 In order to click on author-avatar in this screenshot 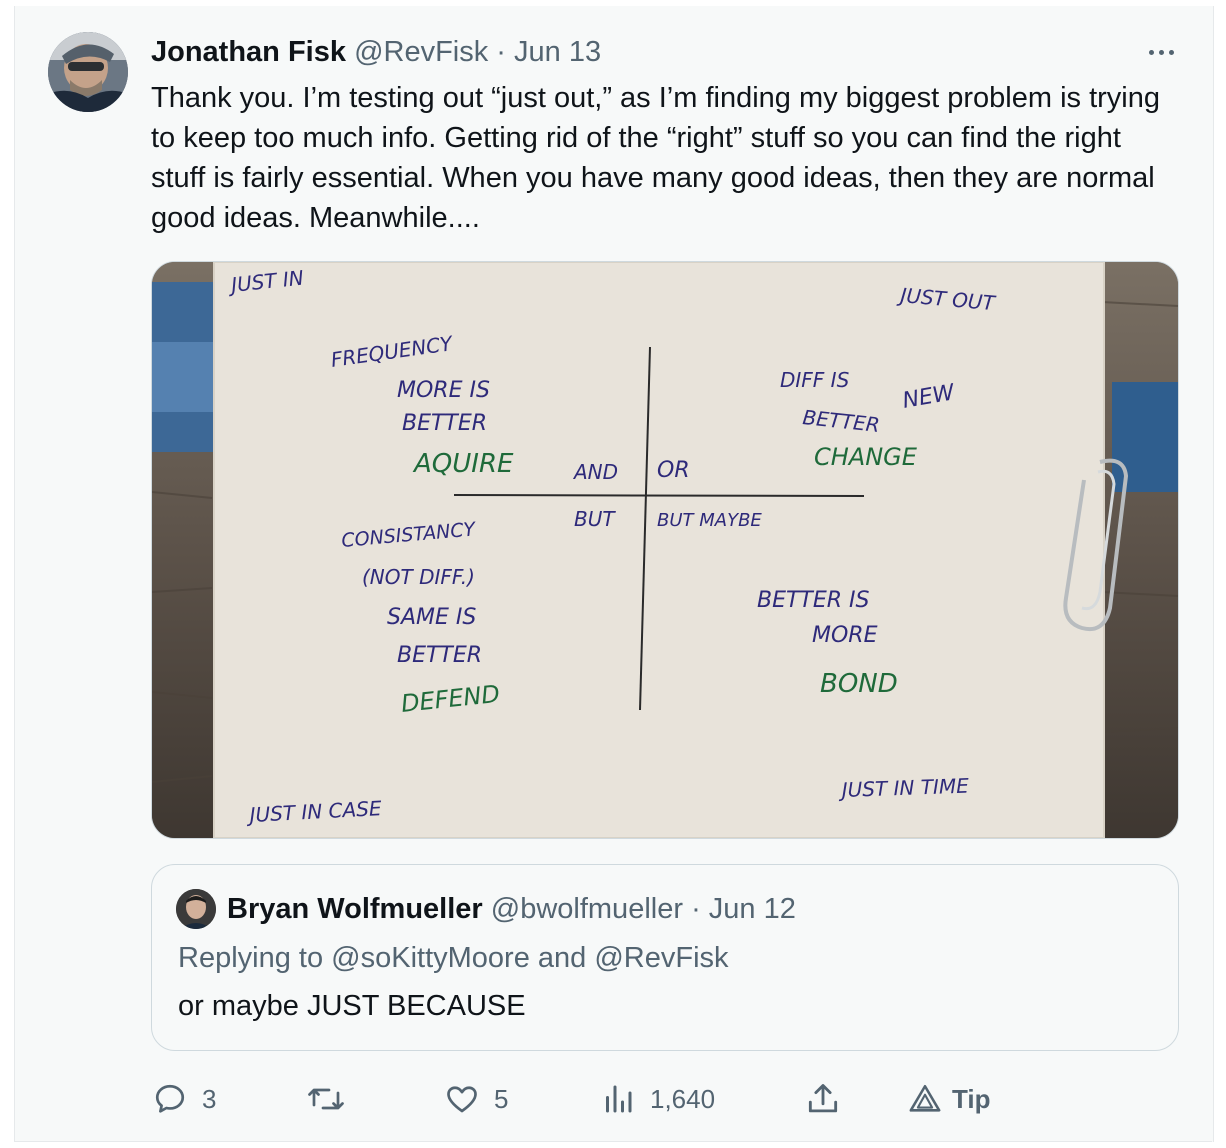, I will do `click(88, 72)`.